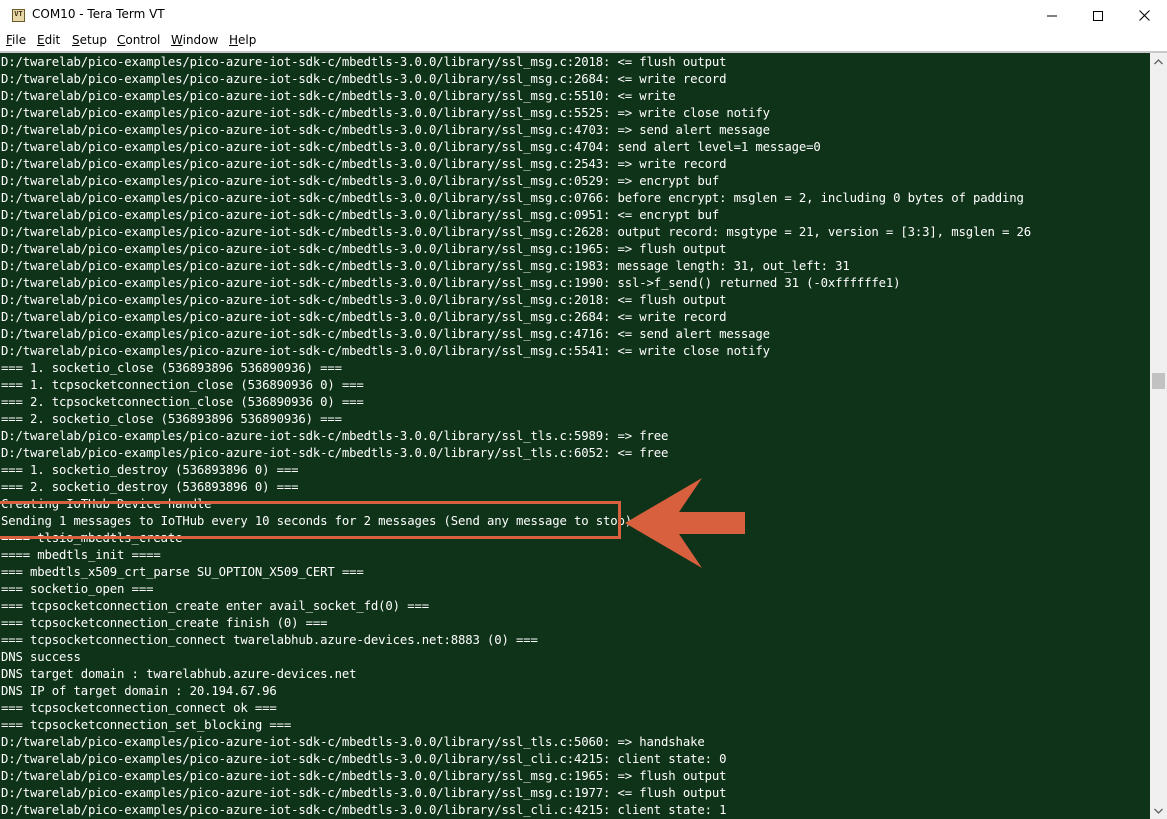 This screenshot has width=1167, height=819. I want to click on close-icon, so click(1144, 15).